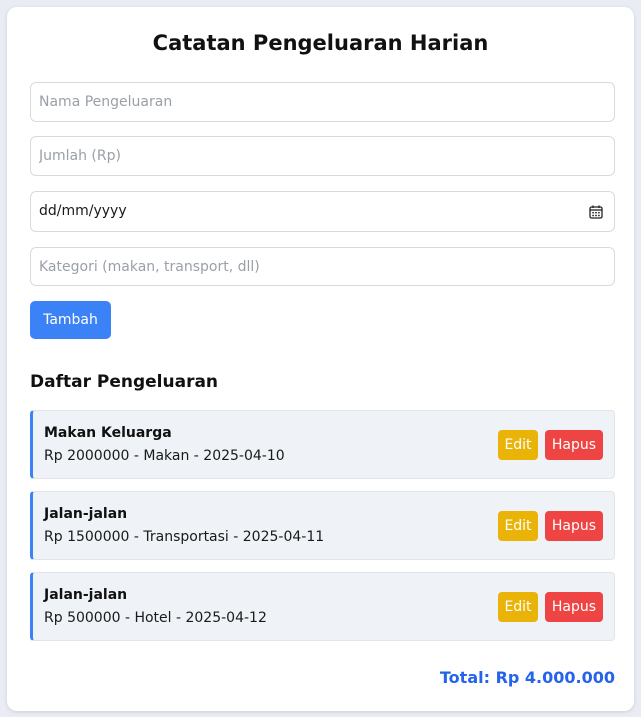 The image size is (641, 717). Describe the element at coordinates (184, 537) in the screenshot. I see `expense-detail: Rp 1500000 - Transportasi - 2025-04-11` at that location.